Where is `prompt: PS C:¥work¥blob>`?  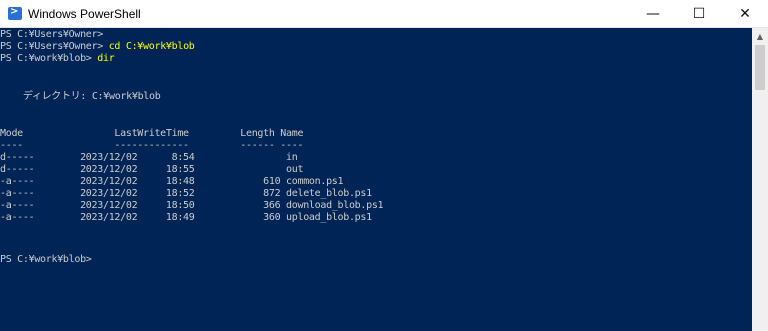 prompt: PS C:¥work¥blob> is located at coordinates (49, 58).